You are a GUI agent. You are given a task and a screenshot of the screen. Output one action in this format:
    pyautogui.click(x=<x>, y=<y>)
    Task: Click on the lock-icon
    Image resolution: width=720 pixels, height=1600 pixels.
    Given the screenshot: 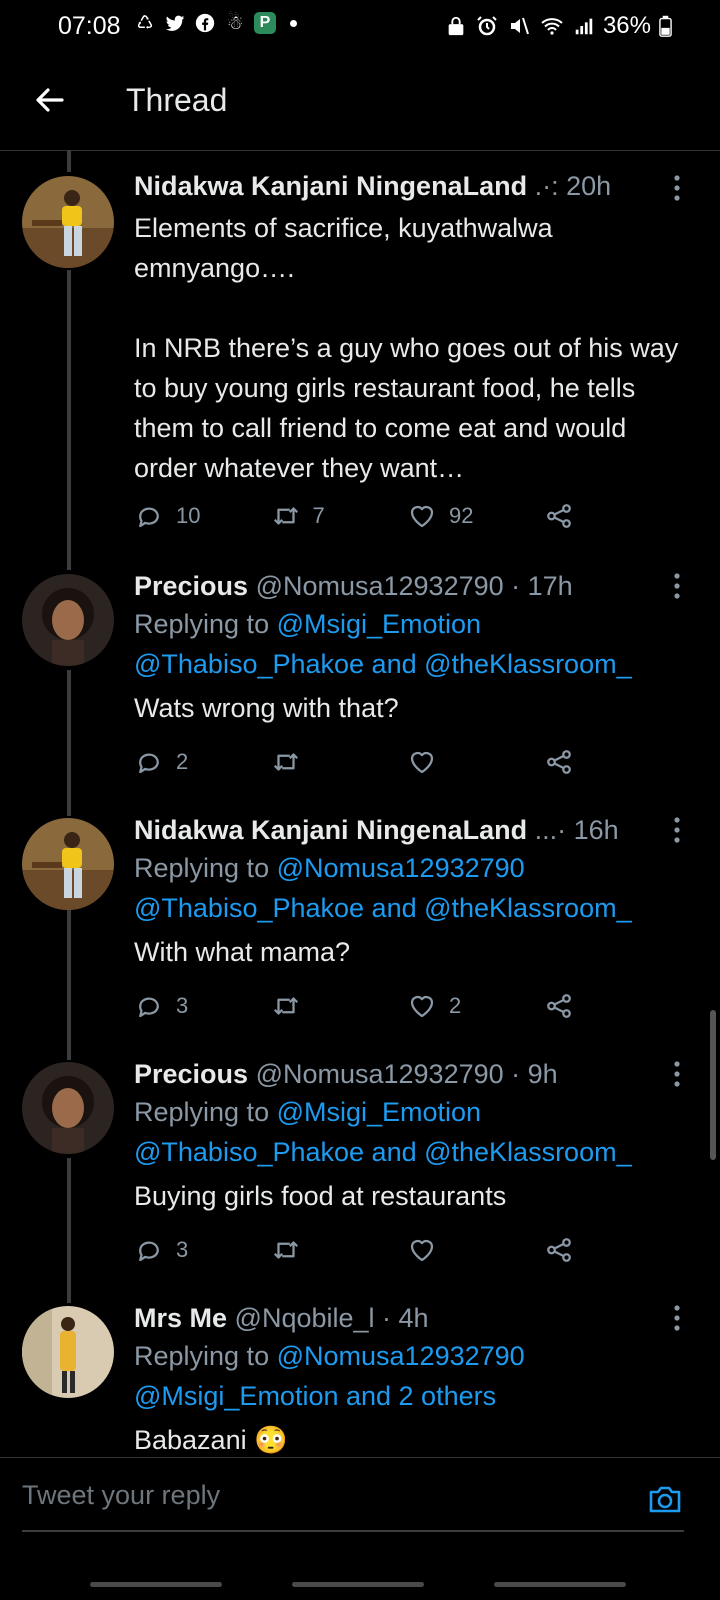 What is the action you would take?
    pyautogui.click(x=456, y=26)
    